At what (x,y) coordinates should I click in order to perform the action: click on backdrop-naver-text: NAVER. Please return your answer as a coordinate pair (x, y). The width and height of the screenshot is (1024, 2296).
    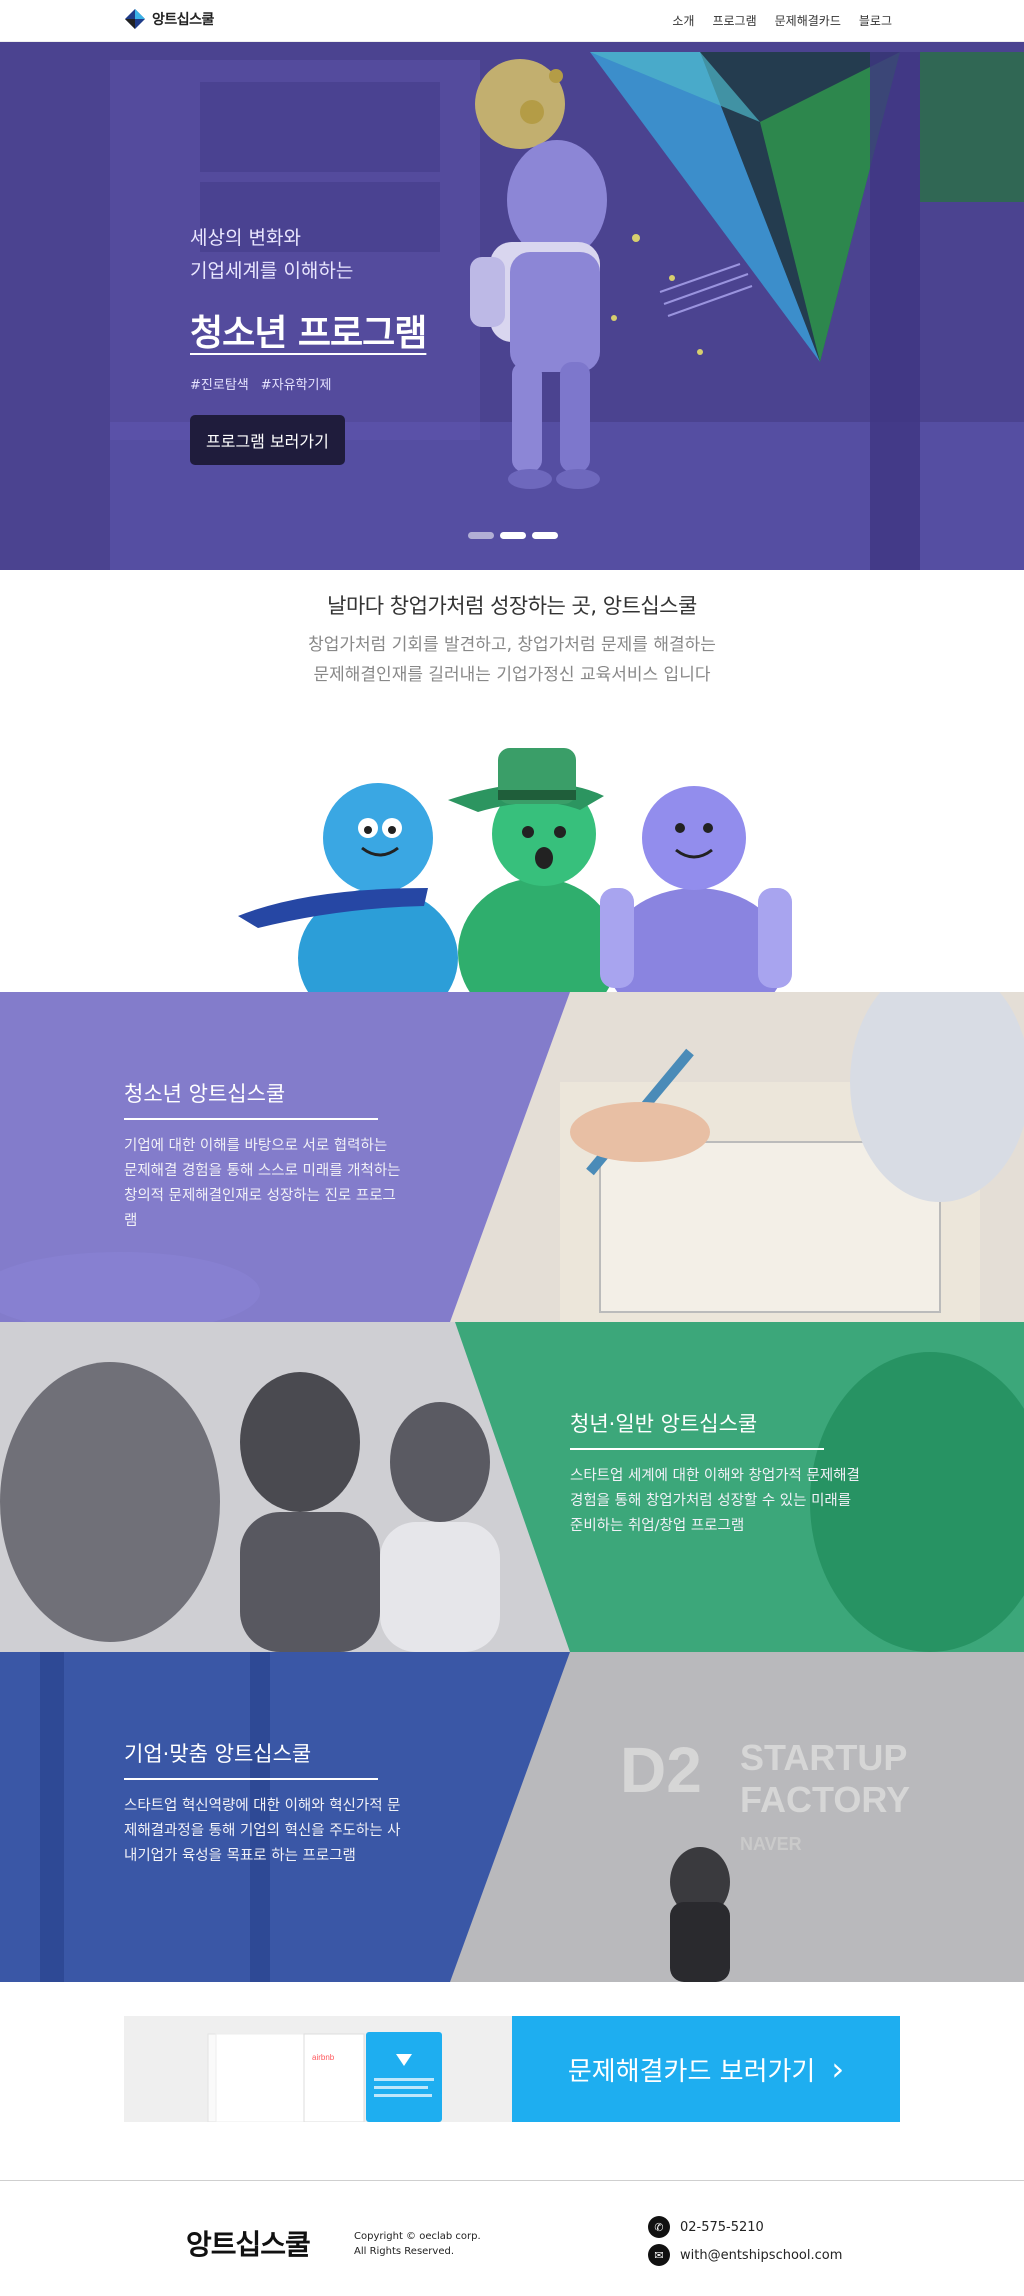
    Looking at the image, I should click on (771, 1844).